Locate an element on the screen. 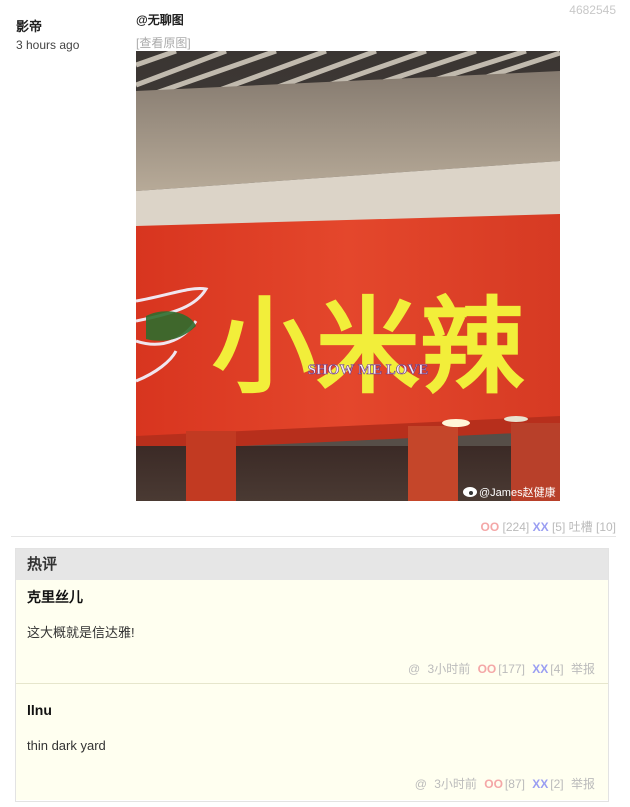  comment-author: llnu is located at coordinates (39, 710).